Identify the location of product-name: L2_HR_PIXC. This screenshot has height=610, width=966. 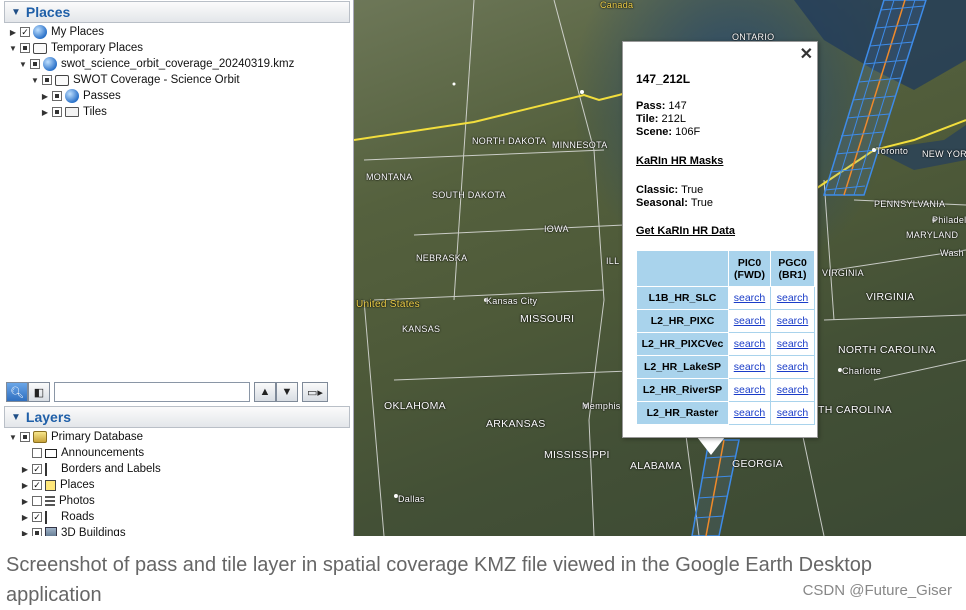
(682, 321).